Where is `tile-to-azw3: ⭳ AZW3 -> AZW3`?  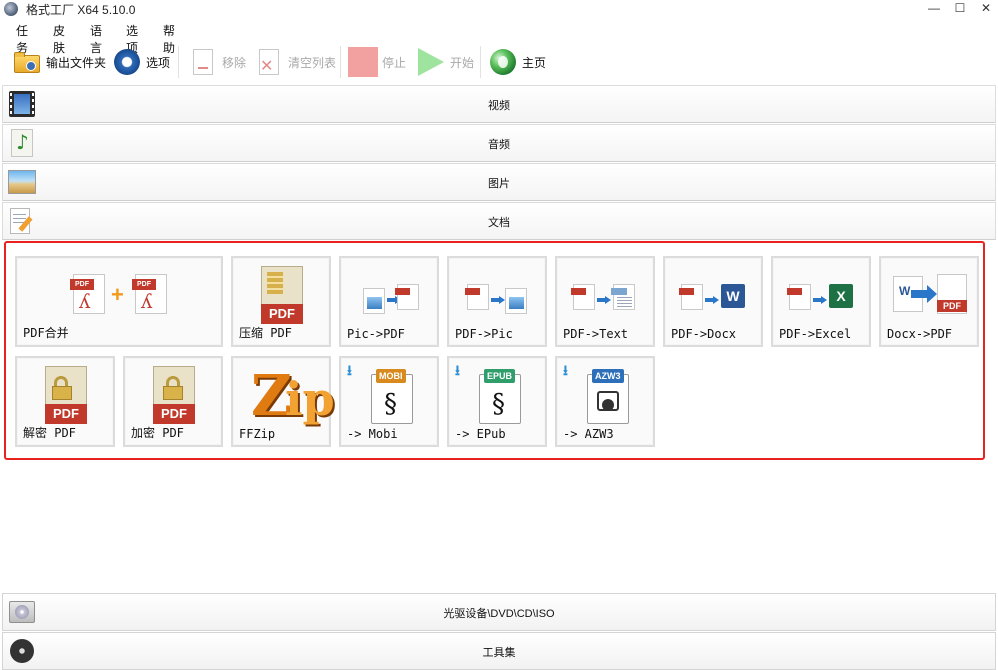 tile-to-azw3: ⭳ AZW3 -> AZW3 is located at coordinates (605, 401).